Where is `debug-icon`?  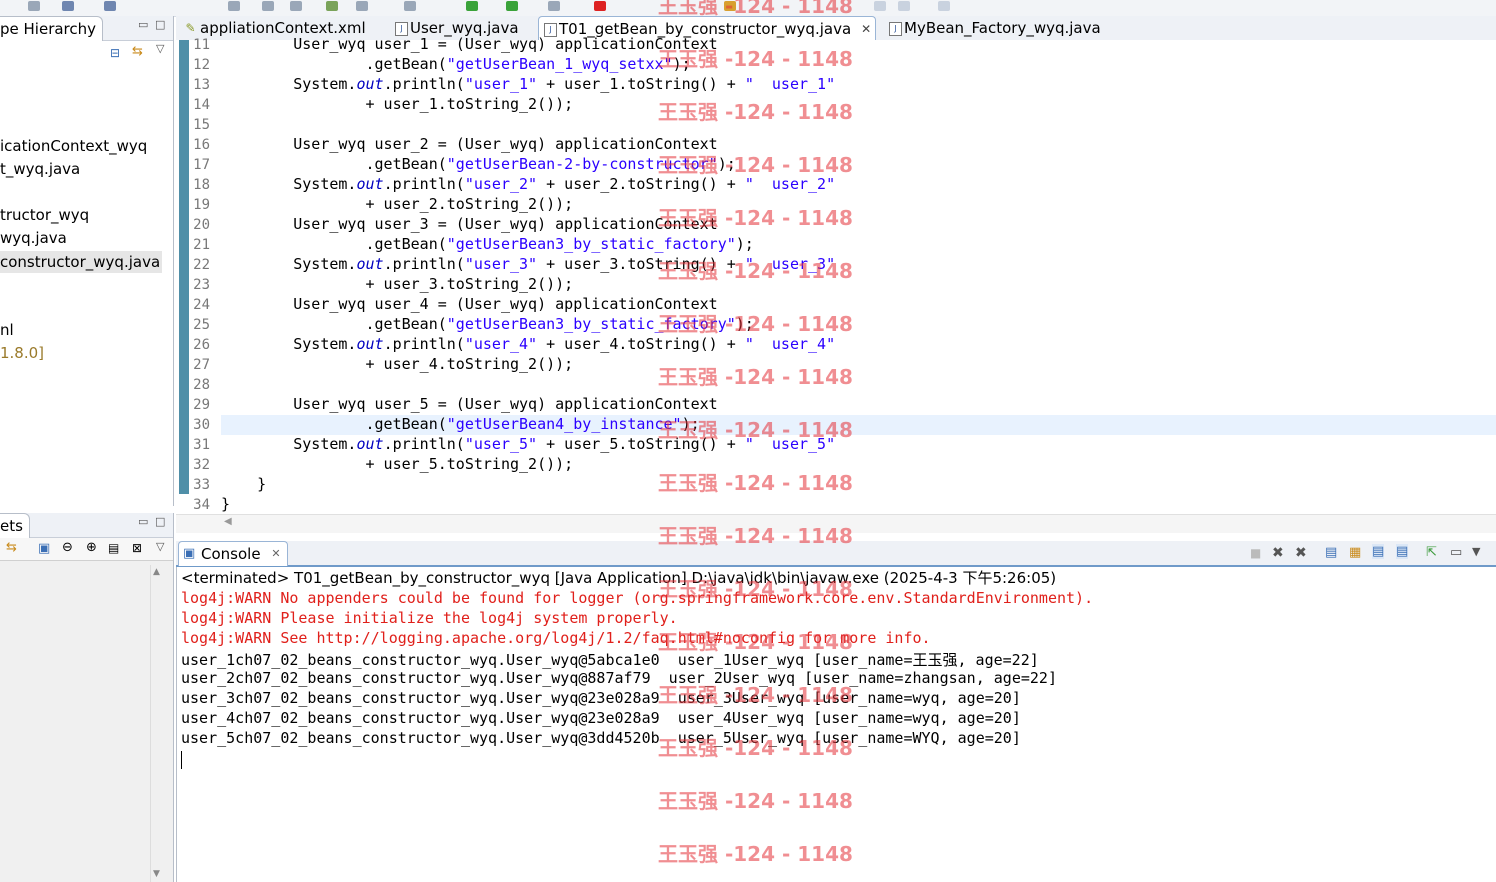 debug-icon is located at coordinates (512, 6).